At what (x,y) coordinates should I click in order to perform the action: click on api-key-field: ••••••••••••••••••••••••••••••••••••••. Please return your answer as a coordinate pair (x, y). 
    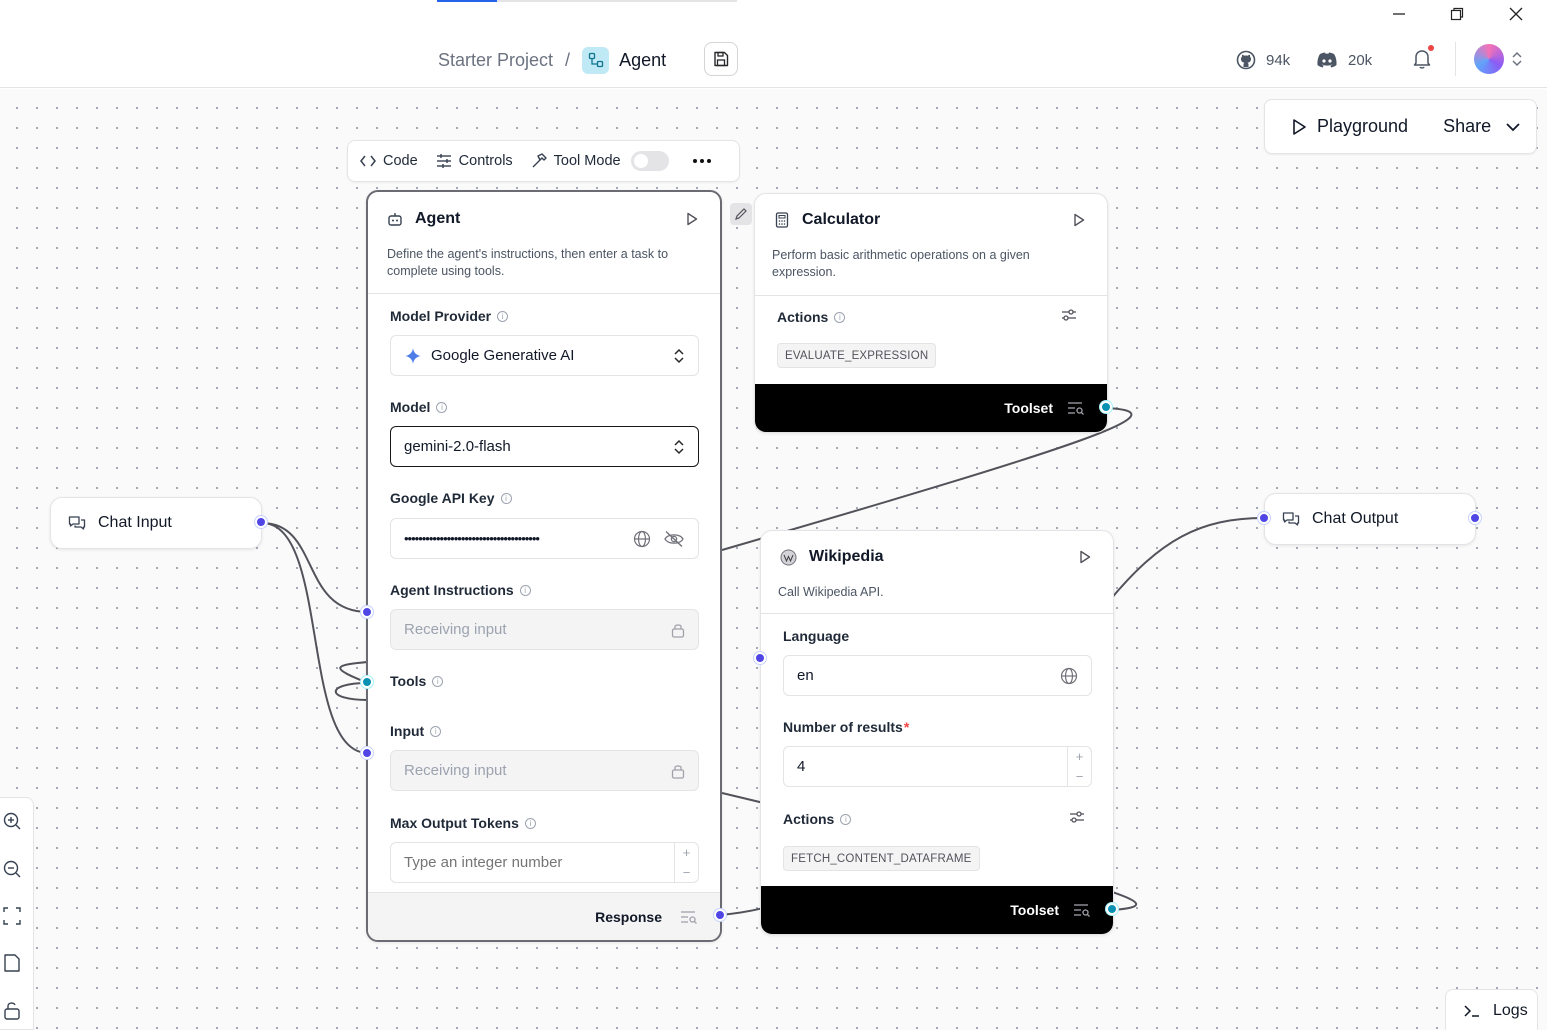
    Looking at the image, I should click on (544, 538).